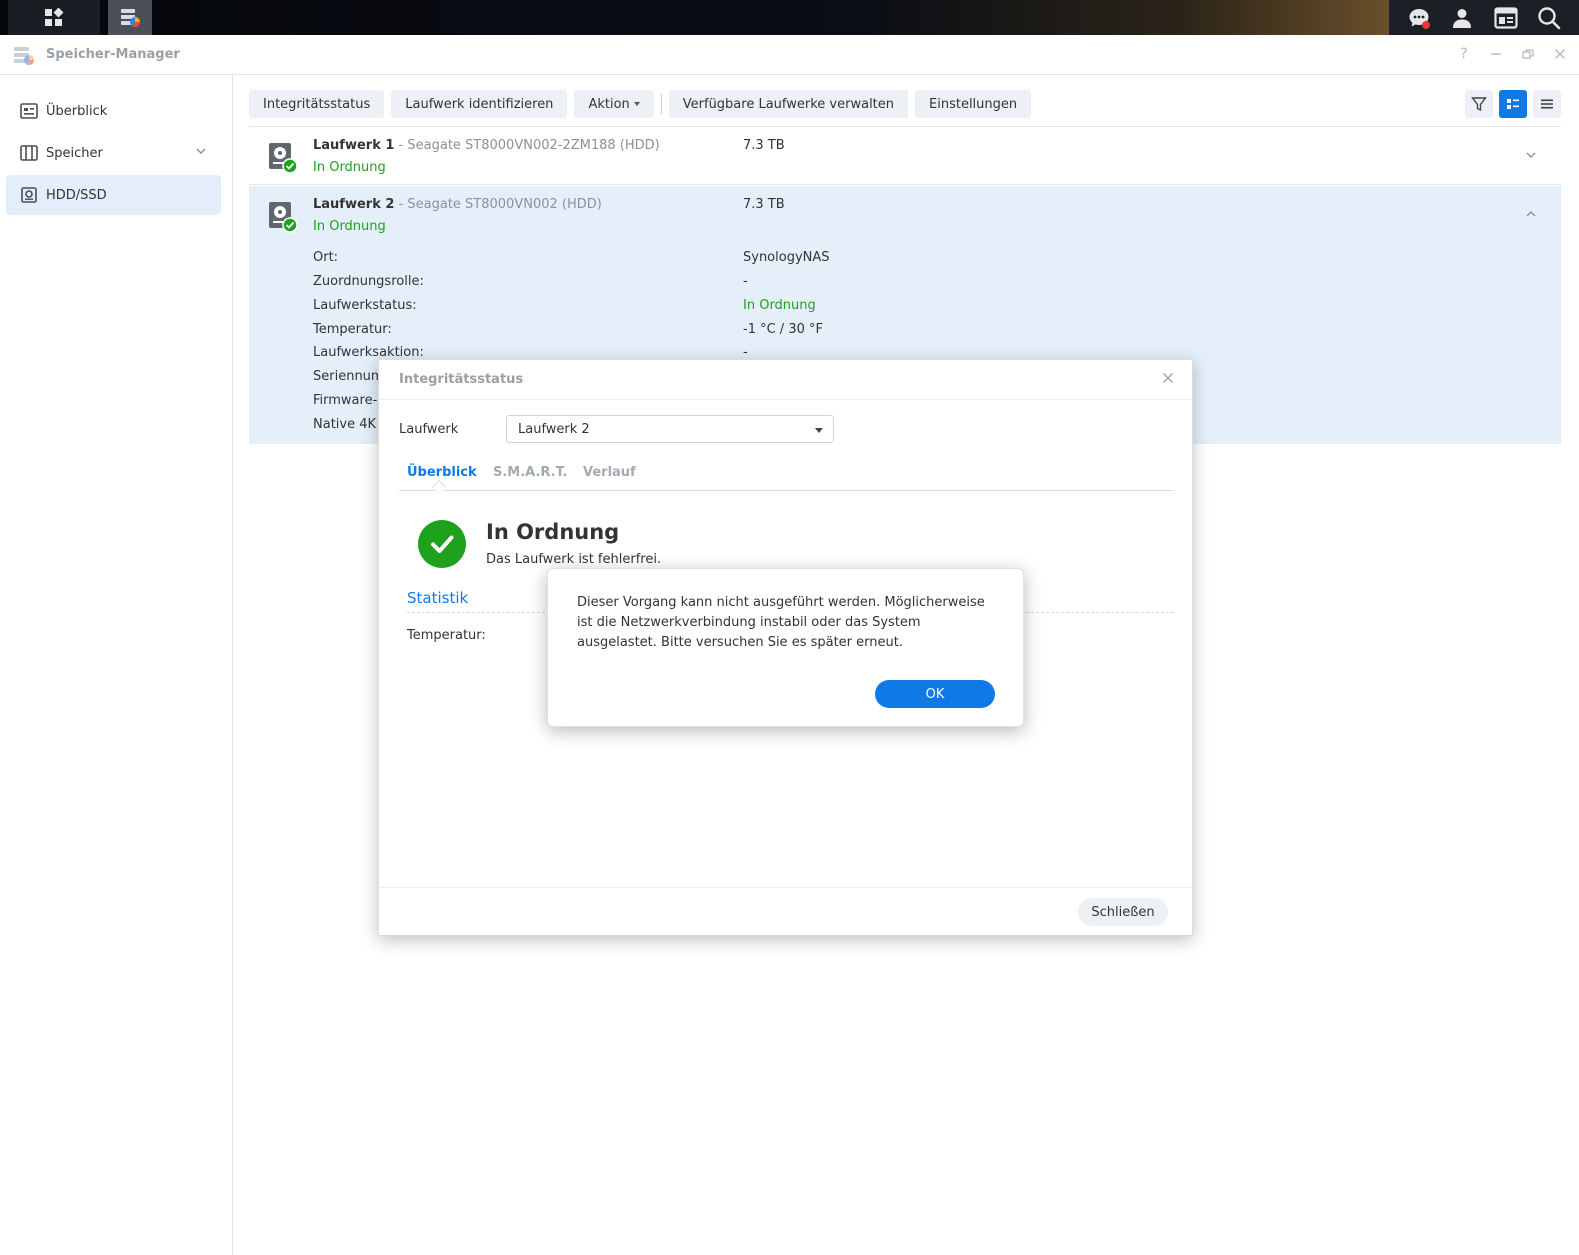 Image resolution: width=1579 pixels, height=1255 pixels. I want to click on drive-name-line: Laufwerk 2 - Seagate ST8000VN002 (HDD), so click(457, 204).